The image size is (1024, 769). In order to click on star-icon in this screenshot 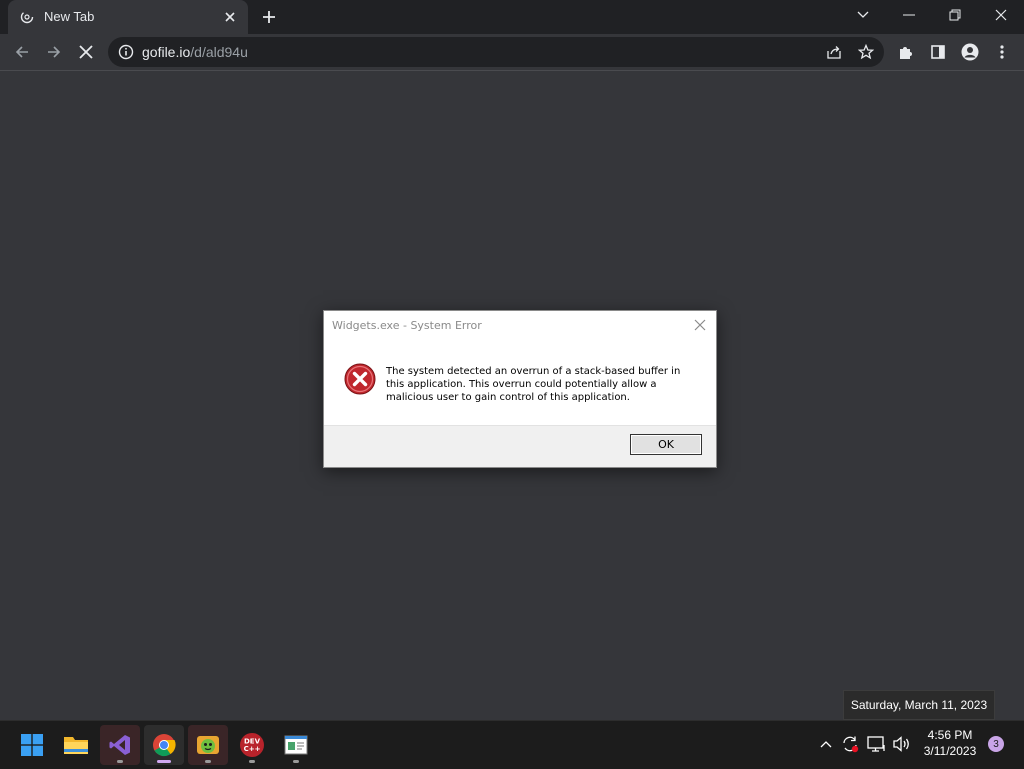, I will do `click(866, 52)`.